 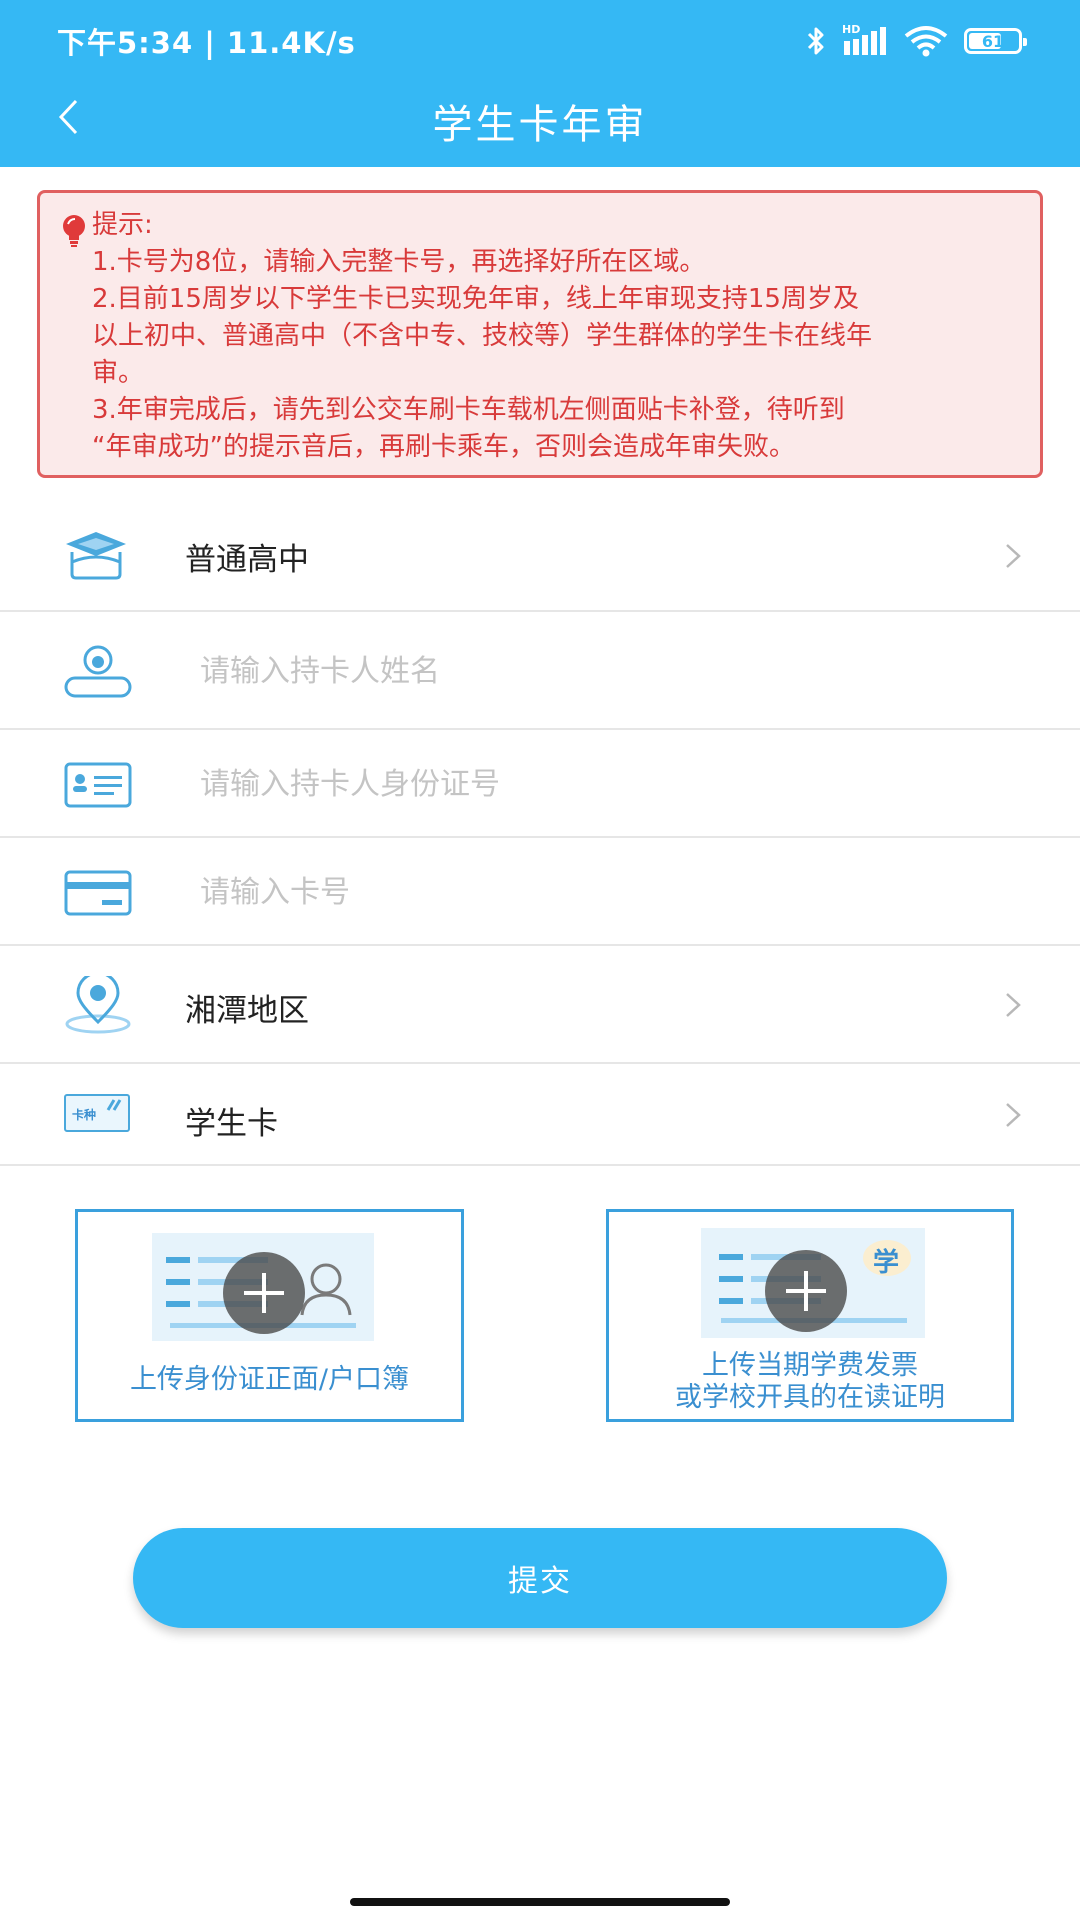 What do you see at coordinates (540, 1005) in the screenshot?
I see `region-selector: 湘潭地区` at bounding box center [540, 1005].